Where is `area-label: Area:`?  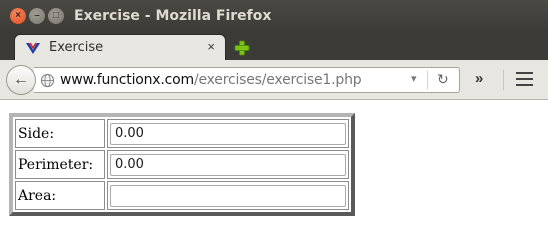 area-label: Area: is located at coordinates (60, 195).